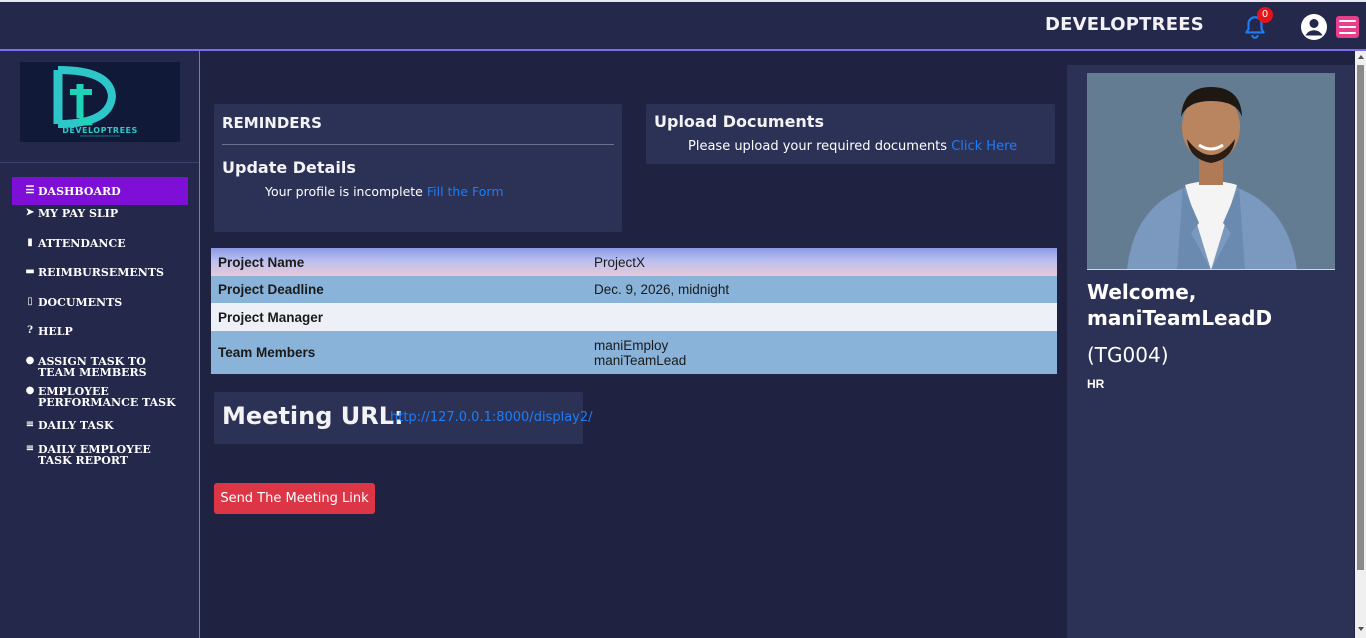 The width and height of the screenshot is (1366, 638). I want to click on meeting-url-link: http://127.0.0.1:8000/display2/, so click(491, 417).